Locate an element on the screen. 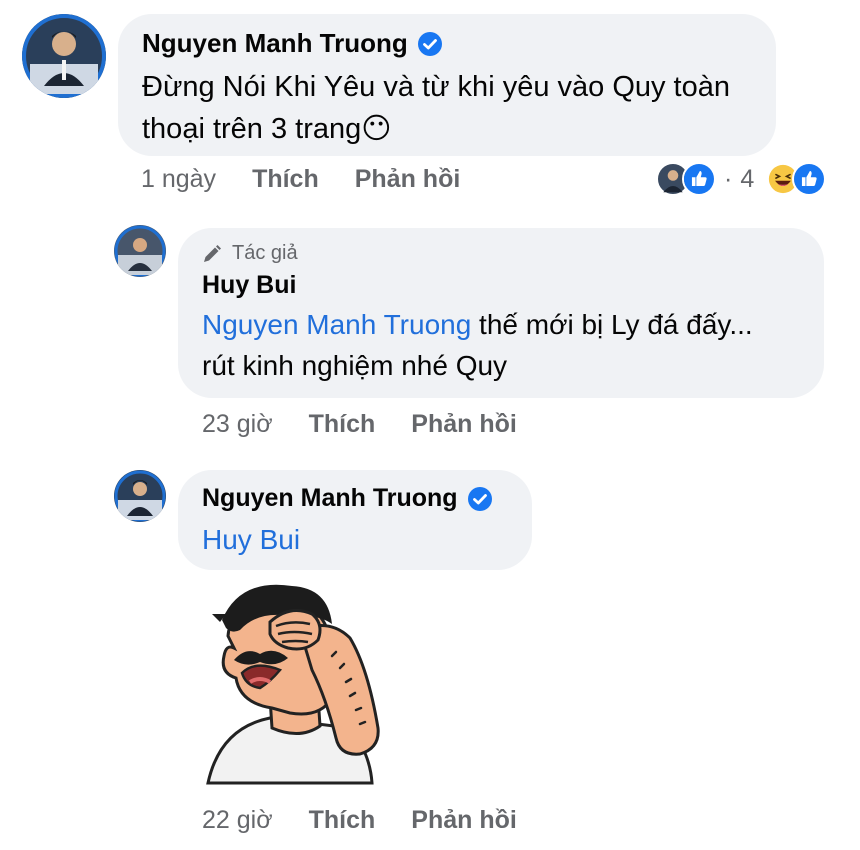  author-tag-label: Tác giả is located at coordinates (265, 253).